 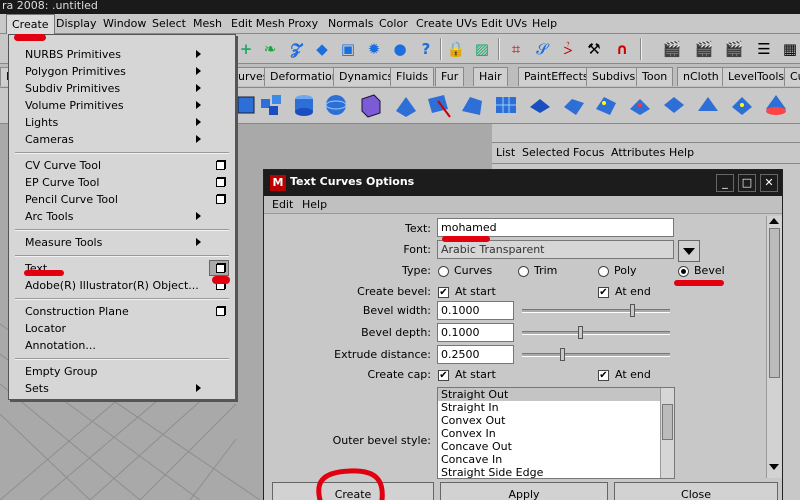 What do you see at coordinates (37, 388) in the screenshot?
I see `menu-item-sets: Sets` at bounding box center [37, 388].